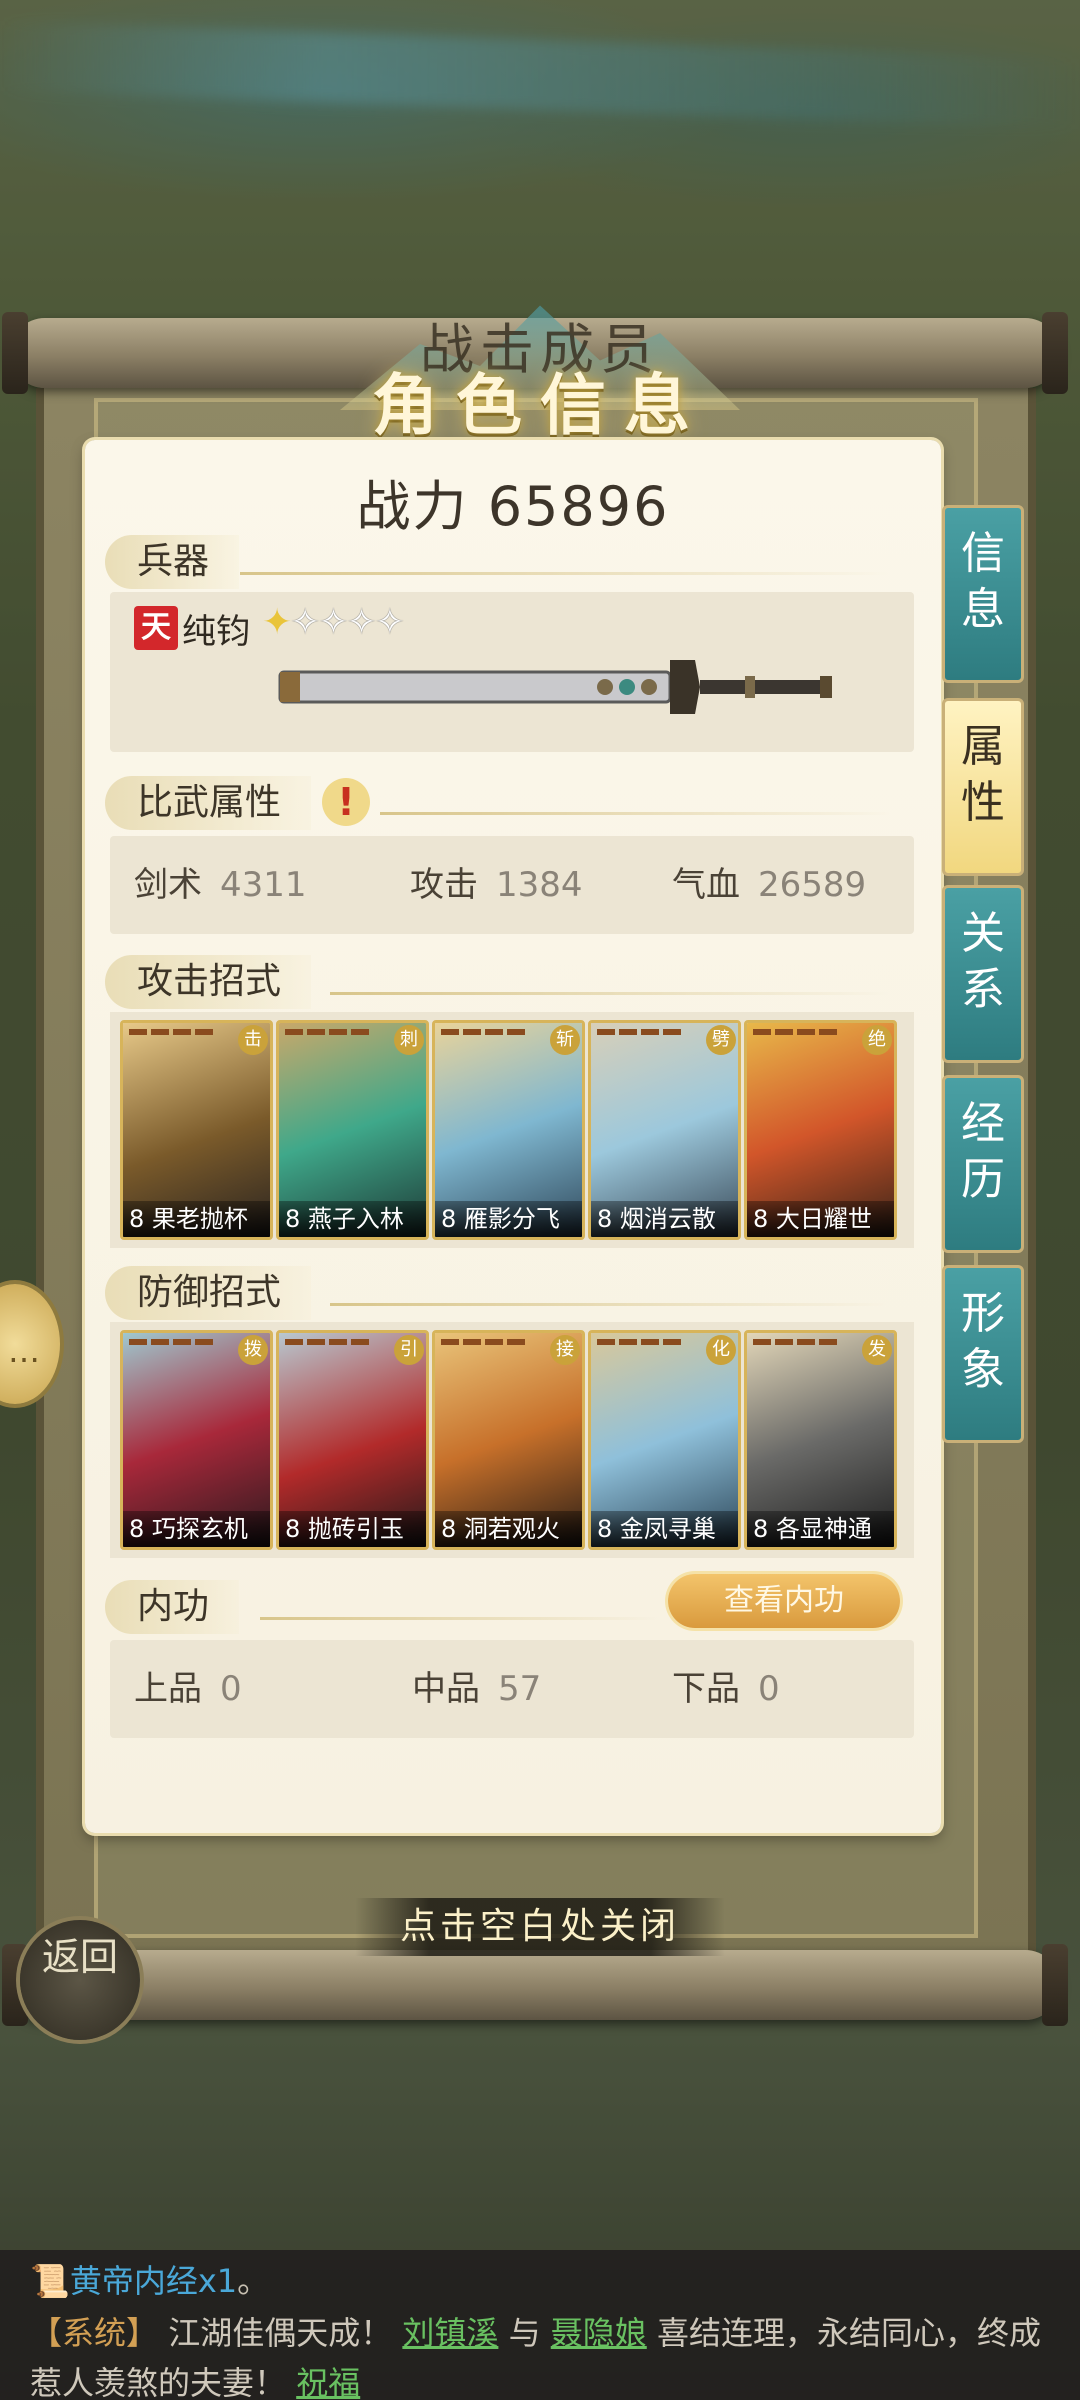  Describe the element at coordinates (706, 885) in the screenshot. I see `stat-label: 气血` at that location.